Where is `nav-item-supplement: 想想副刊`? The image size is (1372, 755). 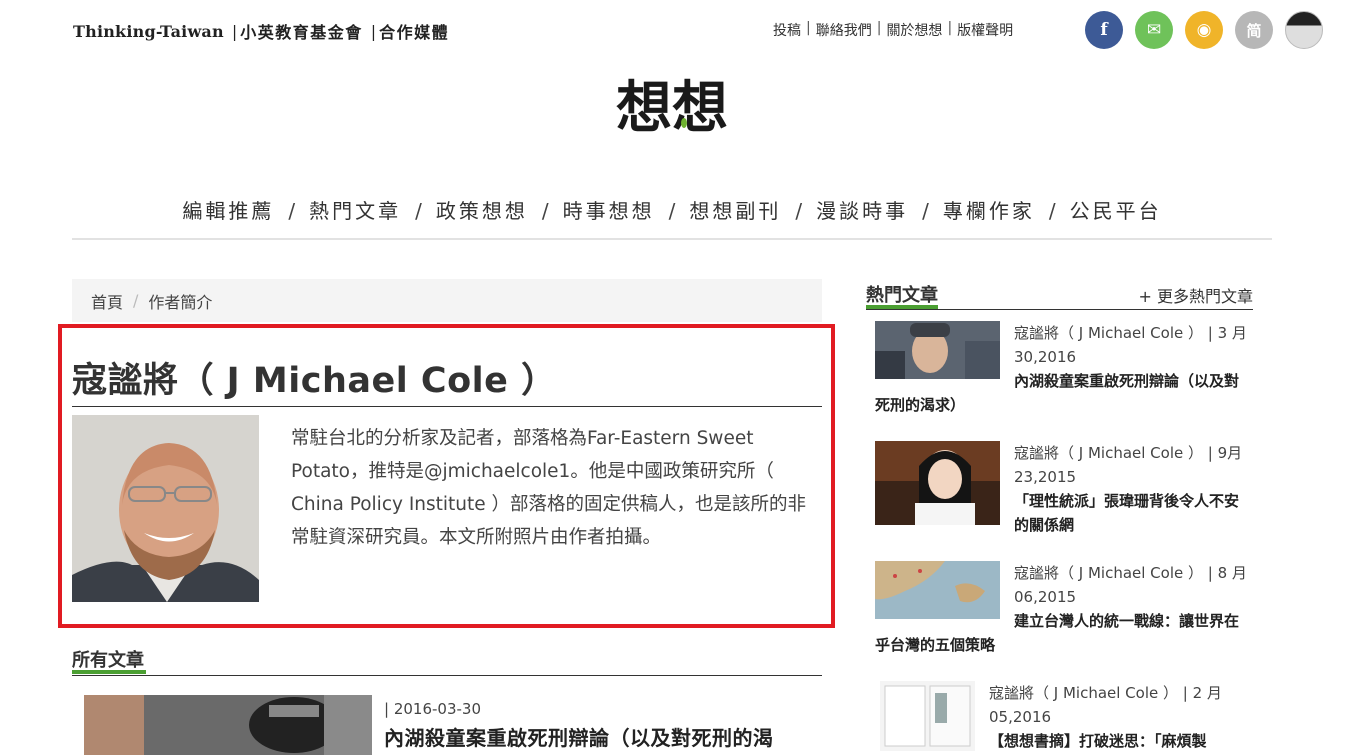
nav-item-supplement: 想想副刊 is located at coordinates (735, 211).